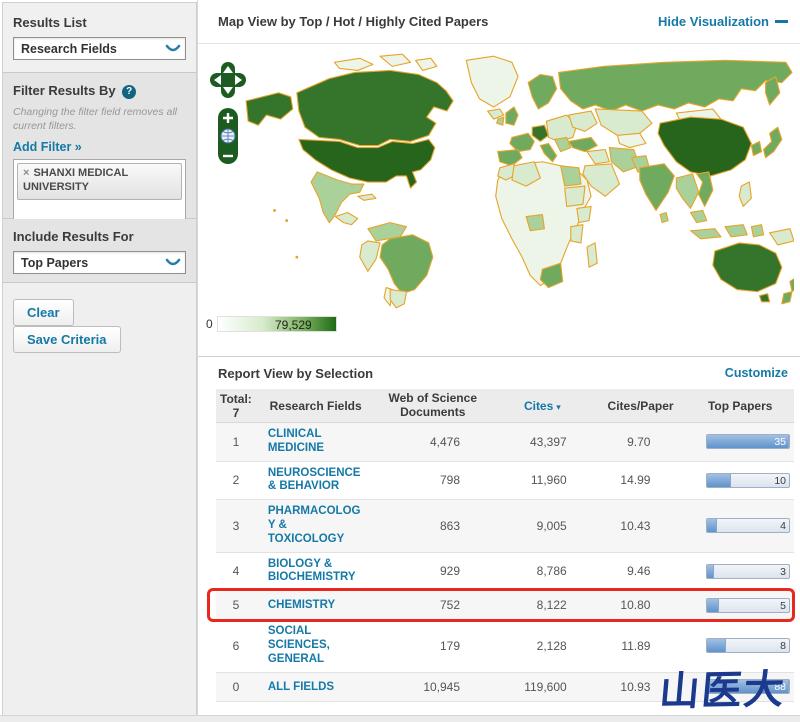 This screenshot has width=800, height=722. What do you see at coordinates (499, 371) in the screenshot?
I see `report-view-header: Report View by Selection Customize` at bounding box center [499, 371].